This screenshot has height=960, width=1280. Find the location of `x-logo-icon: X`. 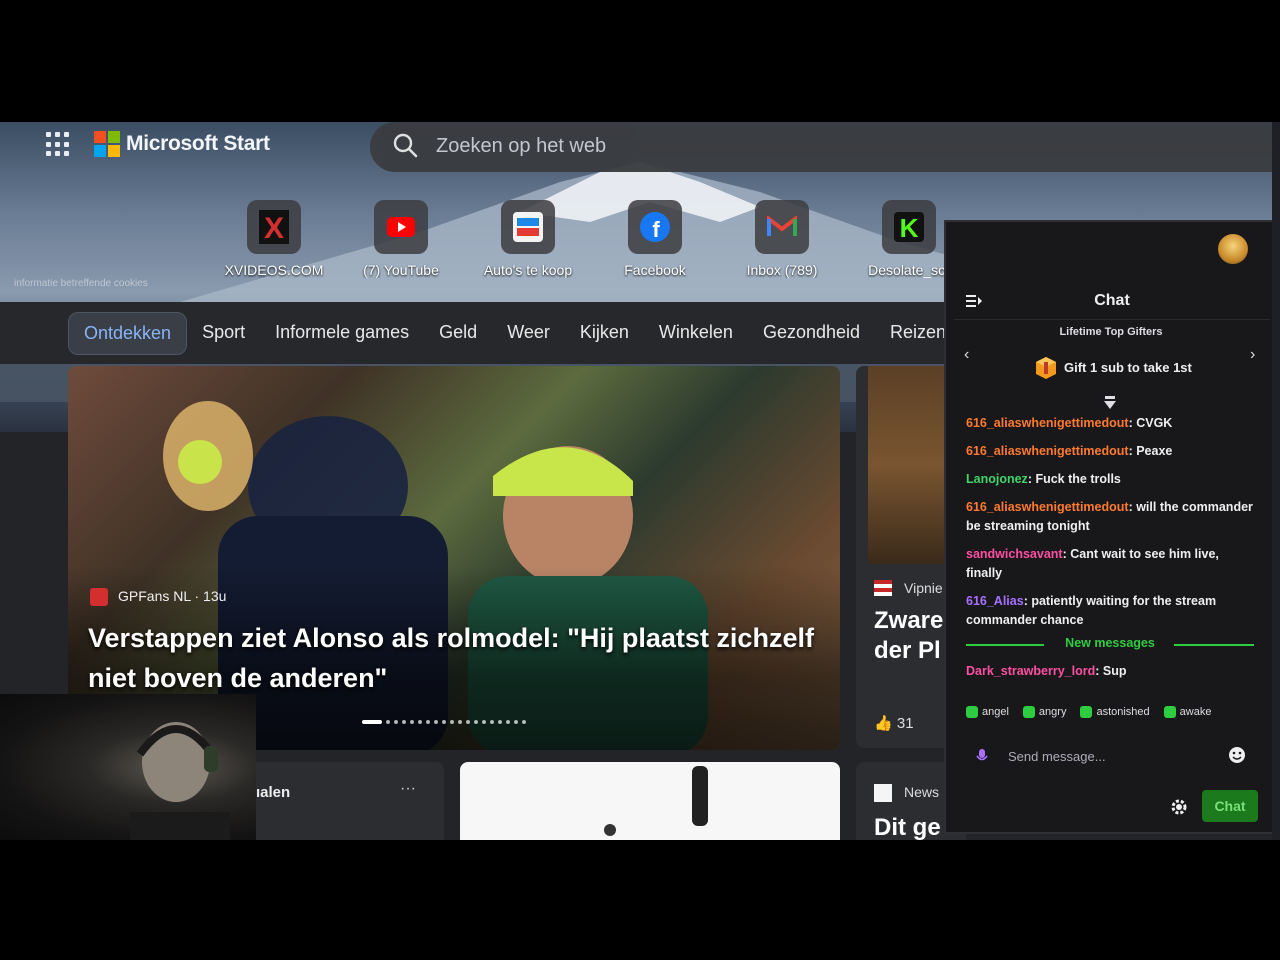

x-logo-icon: X is located at coordinates (274, 227).